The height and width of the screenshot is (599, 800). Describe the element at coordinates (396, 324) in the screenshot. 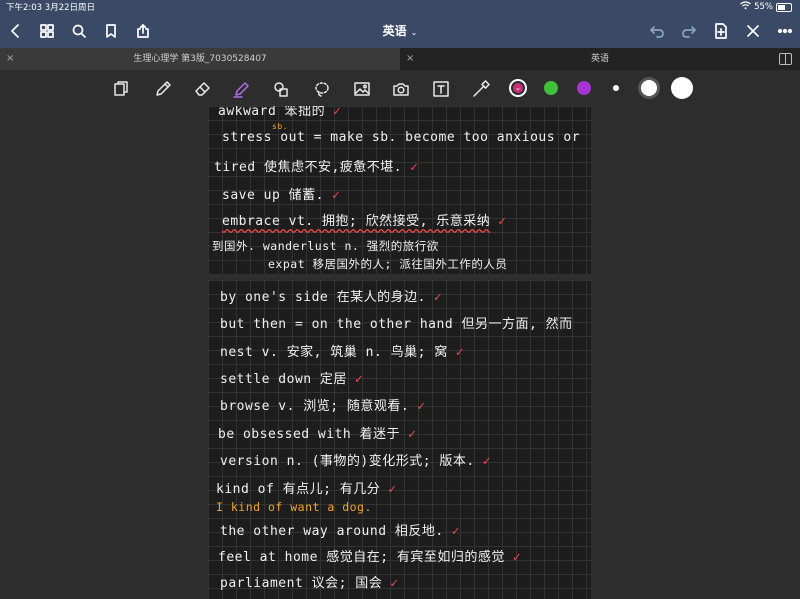

I see `note-line: but then = on the other hand 但另一方面, 然而` at that location.